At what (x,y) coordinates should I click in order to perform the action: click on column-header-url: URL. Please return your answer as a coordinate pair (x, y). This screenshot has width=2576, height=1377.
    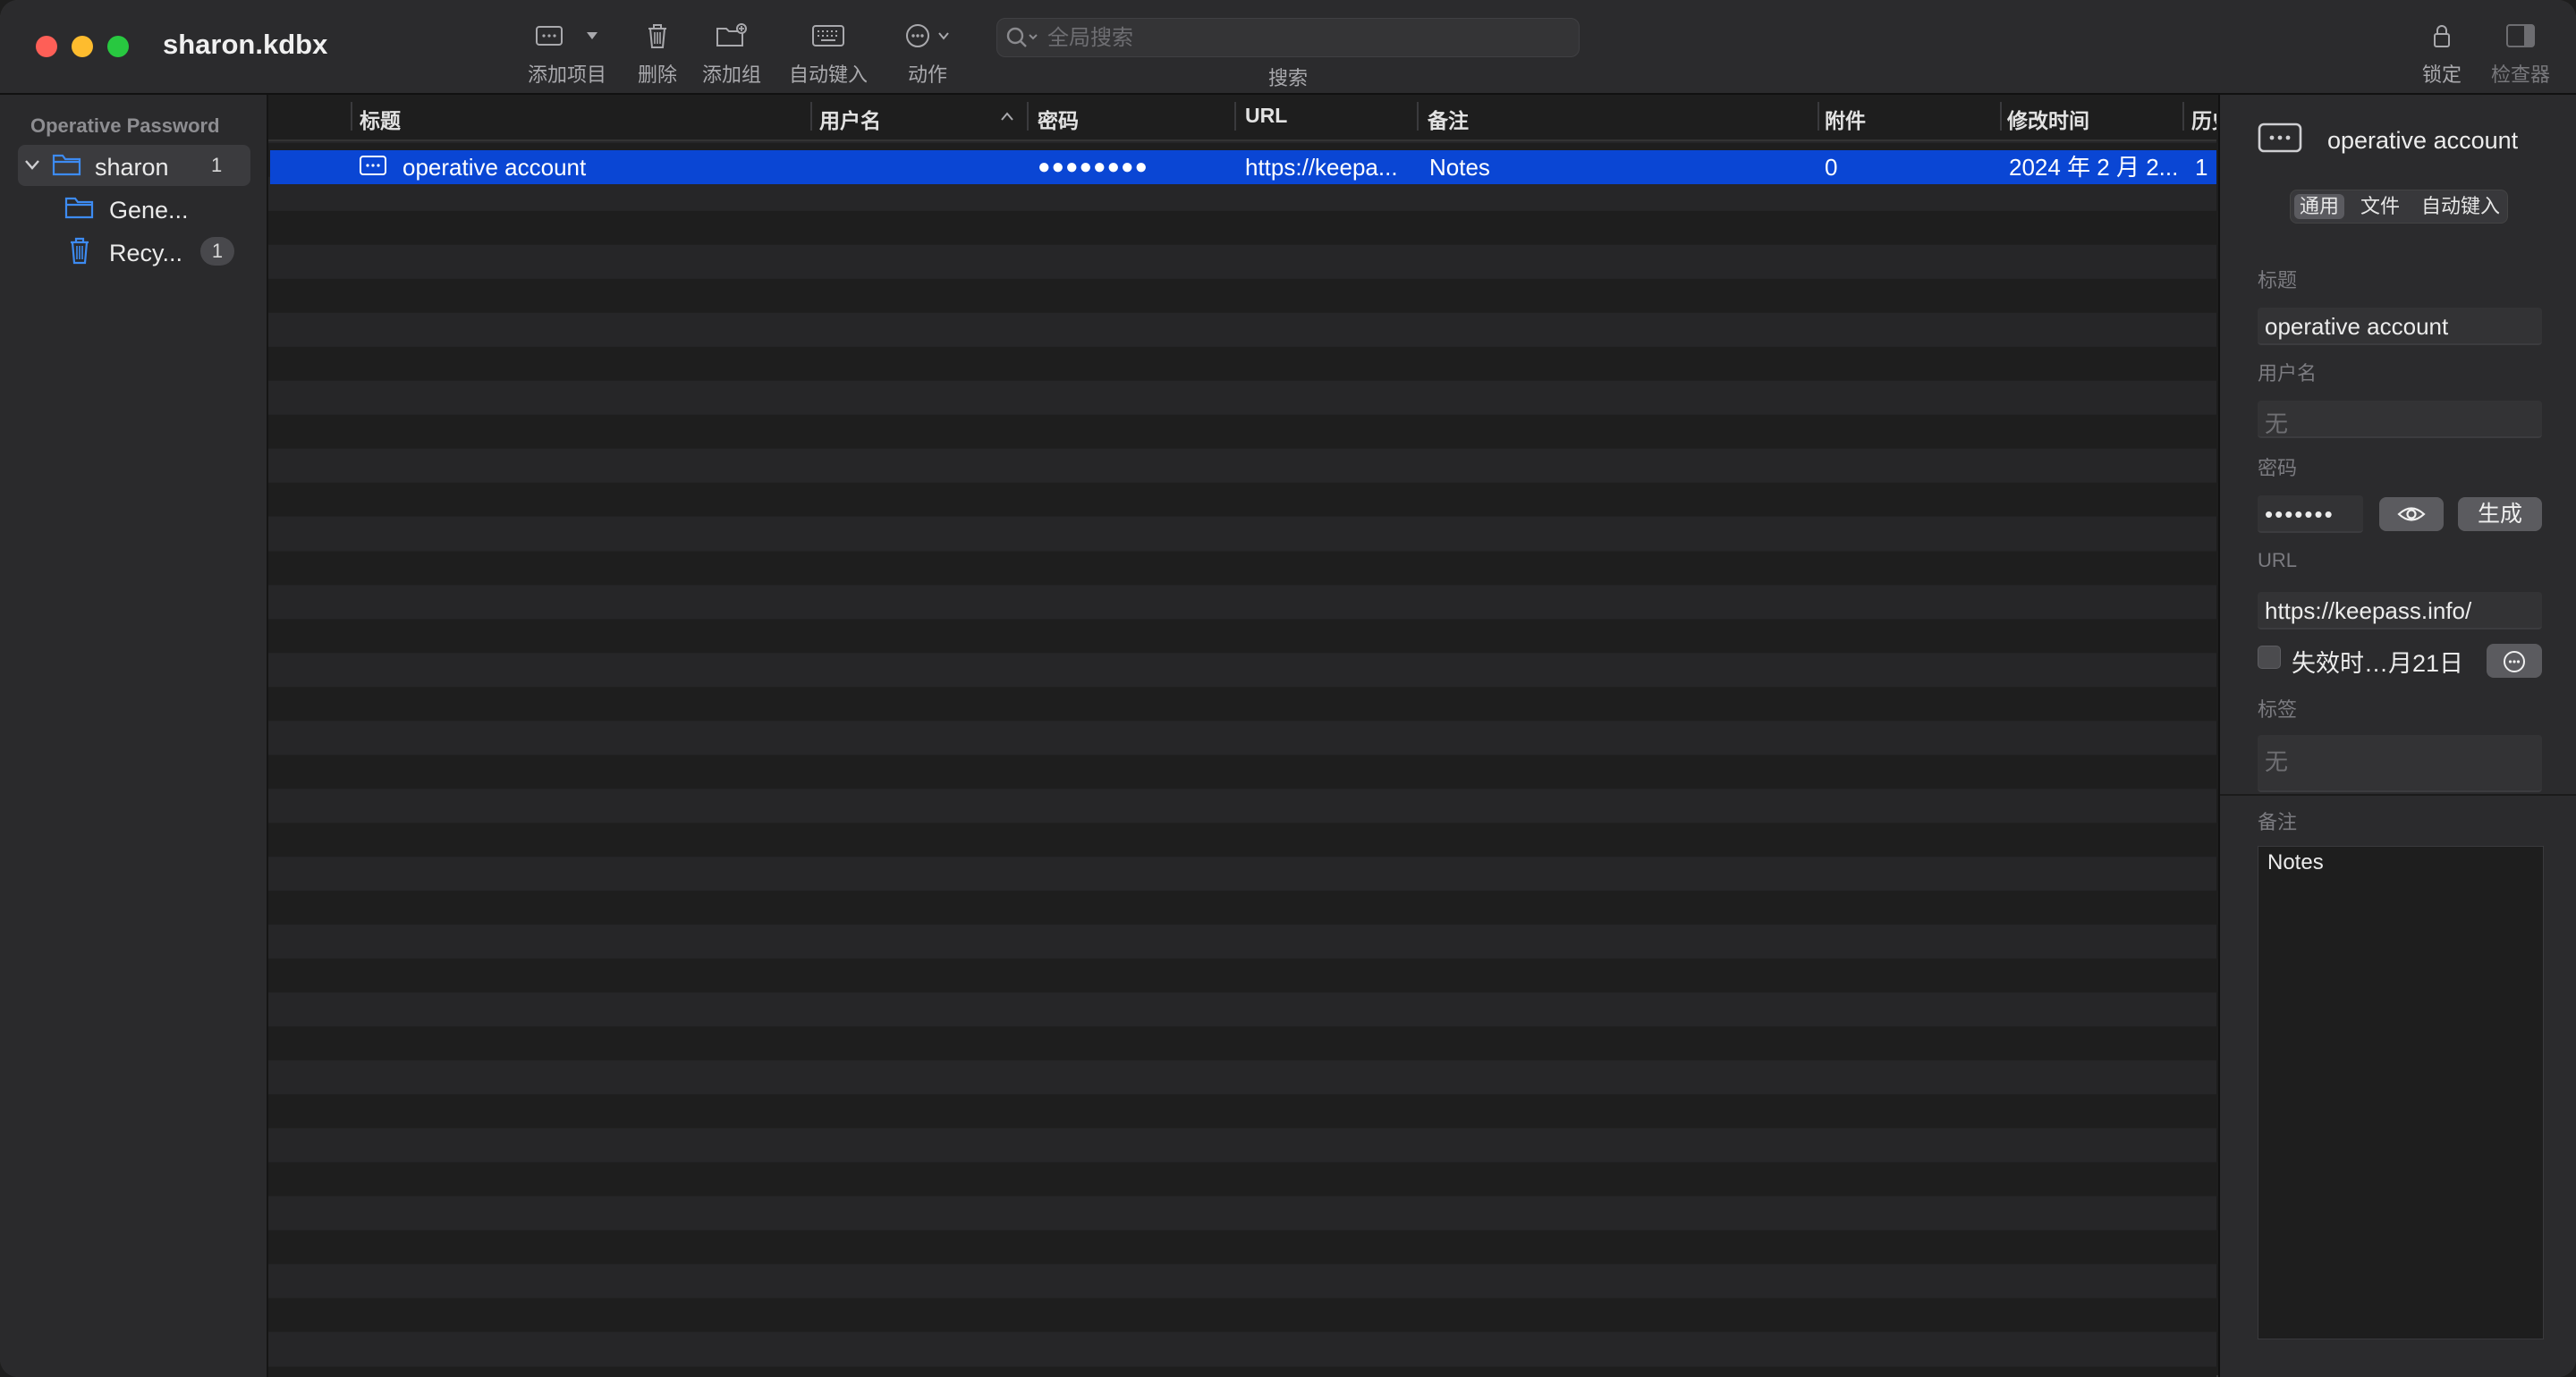
    Looking at the image, I should click on (1325, 117).